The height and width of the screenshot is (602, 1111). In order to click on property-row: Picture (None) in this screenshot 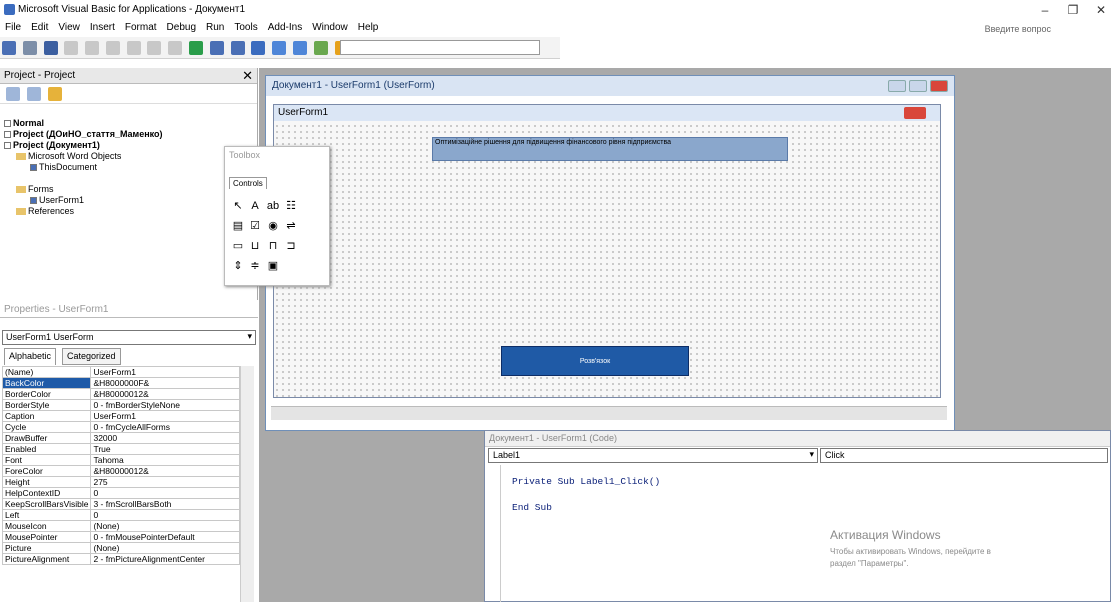, I will do `click(120, 548)`.